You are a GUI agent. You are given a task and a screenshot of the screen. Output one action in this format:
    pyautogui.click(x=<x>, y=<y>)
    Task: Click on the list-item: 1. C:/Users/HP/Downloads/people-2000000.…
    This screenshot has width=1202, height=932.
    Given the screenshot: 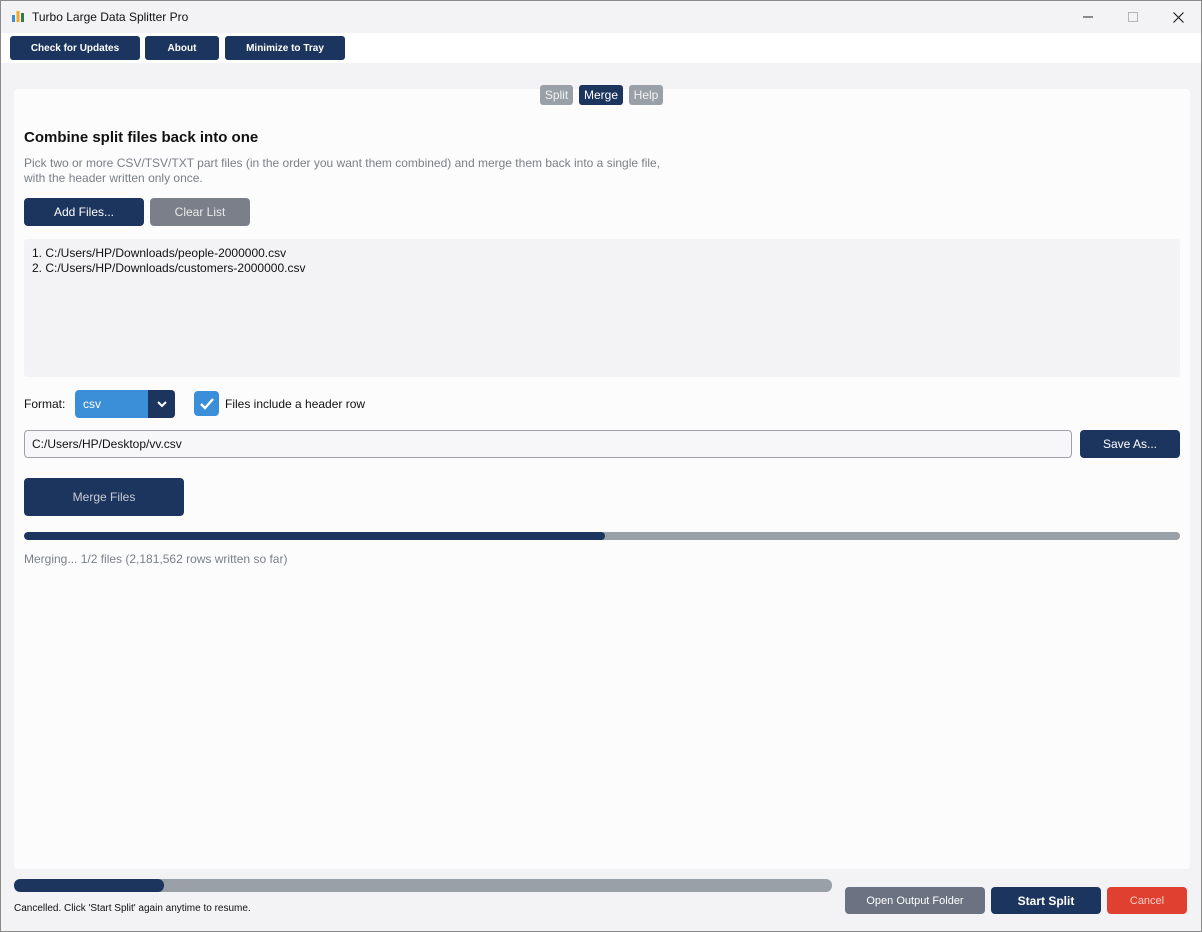 What is the action you would take?
    pyautogui.click(x=602, y=253)
    